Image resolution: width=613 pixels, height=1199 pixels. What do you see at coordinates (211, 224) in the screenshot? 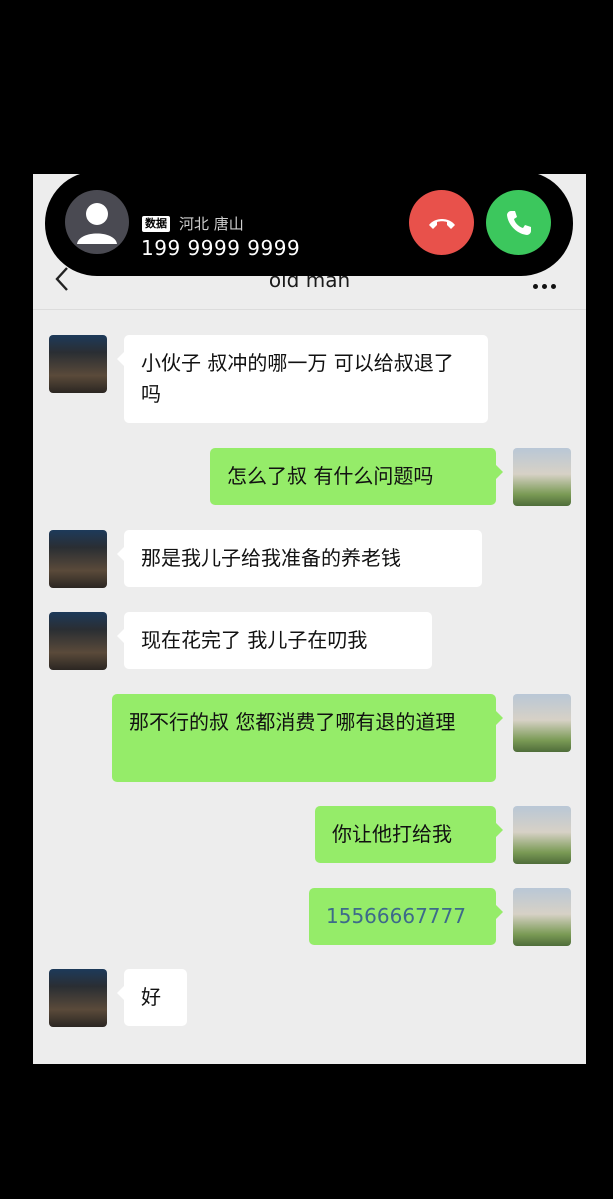
I see `caller-location: 河北 唐山` at bounding box center [211, 224].